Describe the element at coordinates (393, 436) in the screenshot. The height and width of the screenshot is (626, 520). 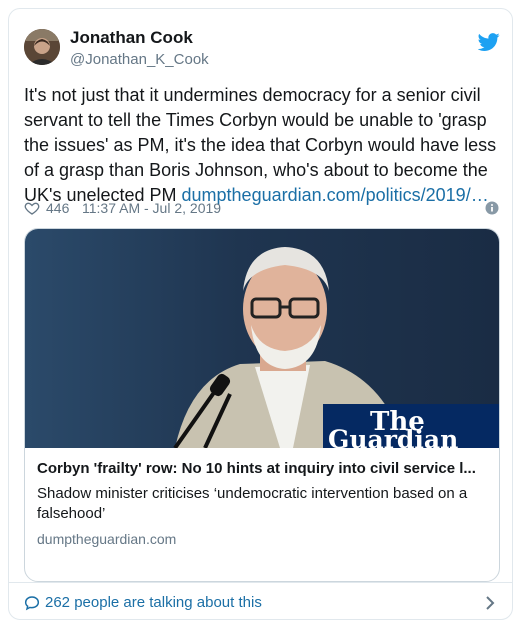
I see `logo-line-2: Guardian` at that location.